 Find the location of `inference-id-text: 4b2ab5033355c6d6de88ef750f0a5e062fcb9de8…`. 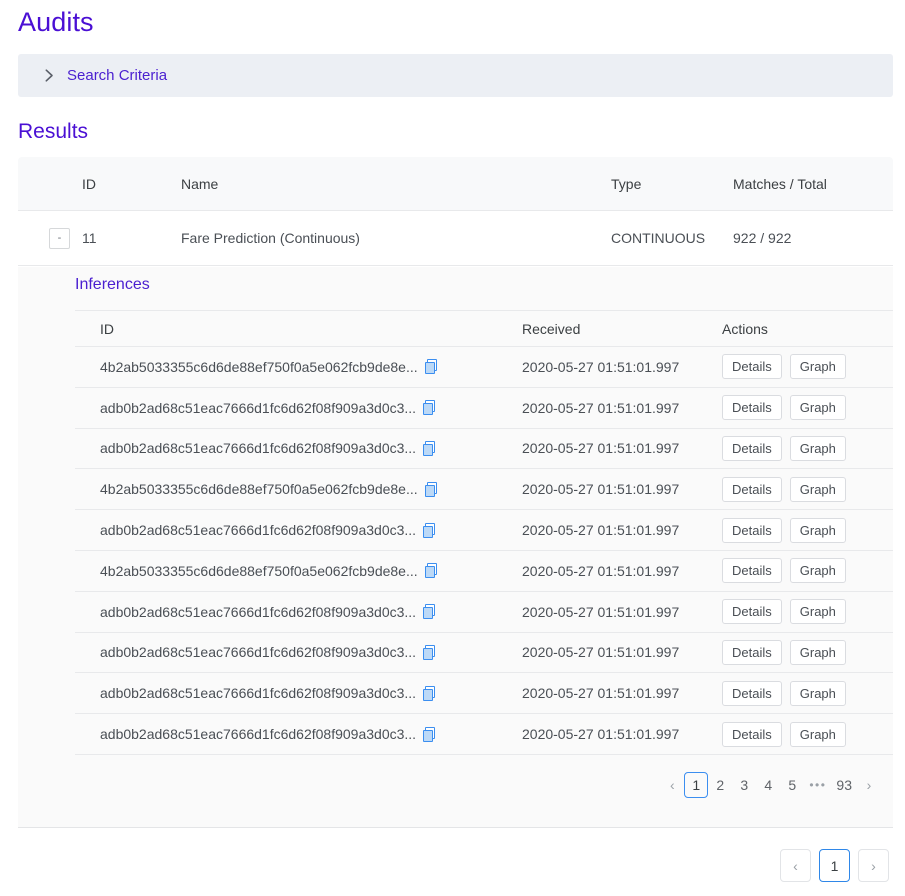

inference-id-text: 4b2ab5033355c6d6de88ef750f0a5e062fcb9de8… is located at coordinates (259, 366).